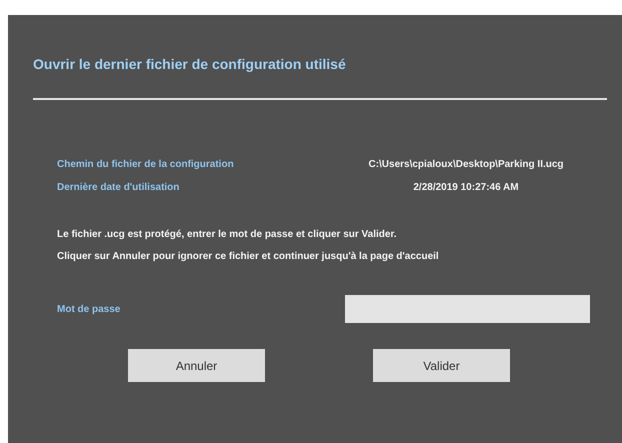  What do you see at coordinates (466, 164) in the screenshot?
I see `info-value: C:\Users\cpialoux\Desktop\Parking II.ucg` at bounding box center [466, 164].